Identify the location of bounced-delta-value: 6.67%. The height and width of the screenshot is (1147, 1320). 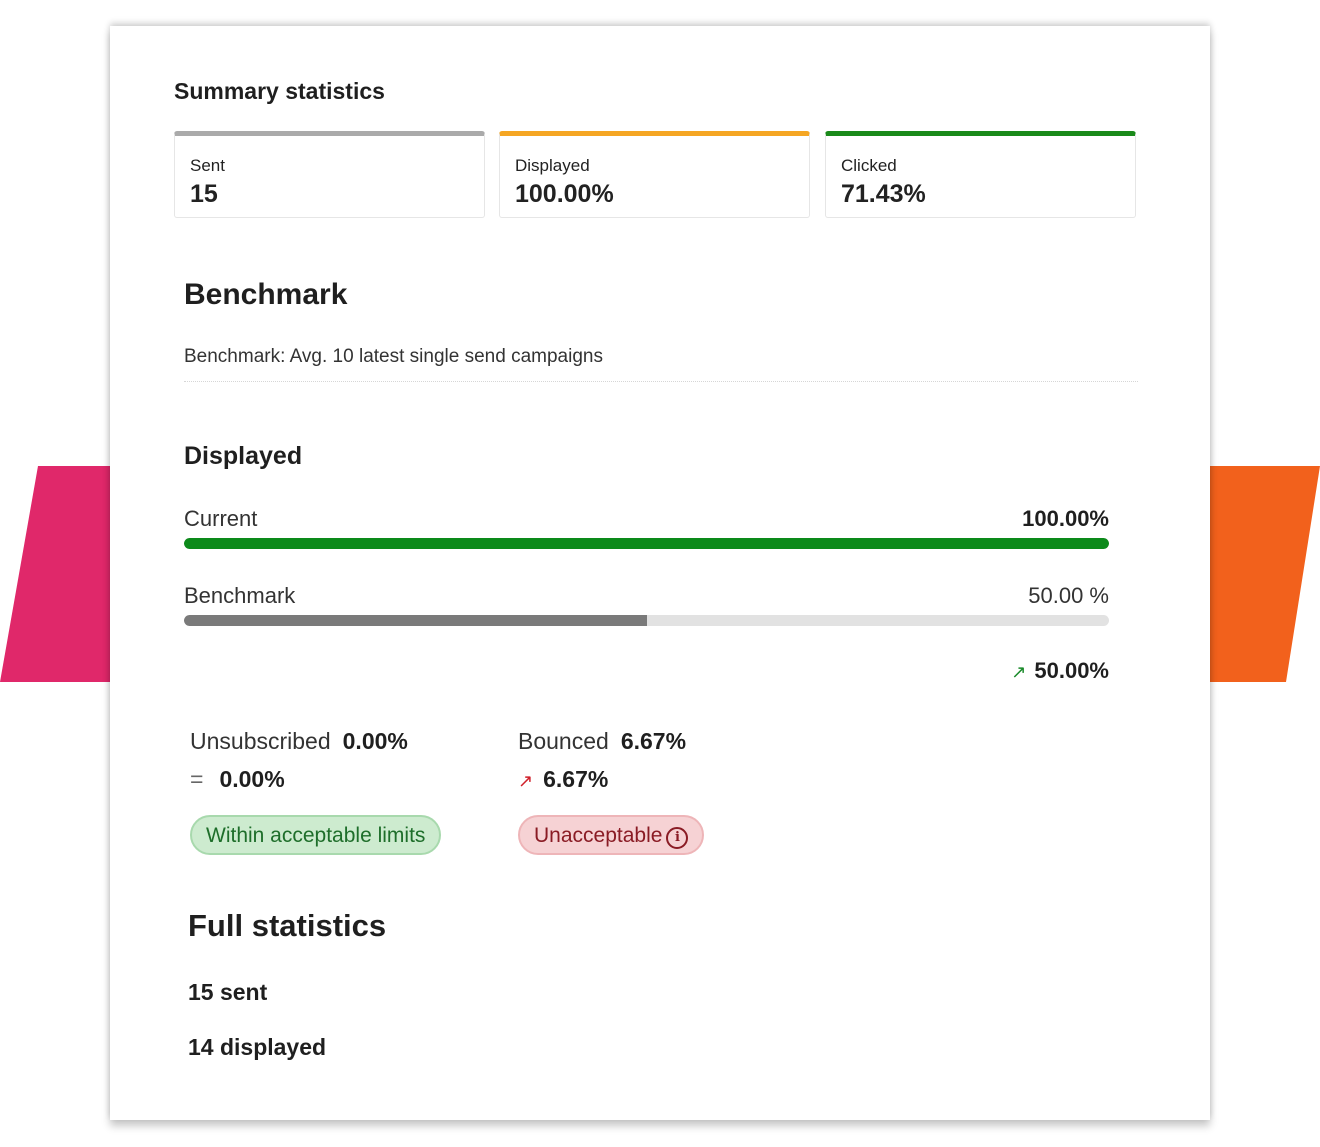
(576, 779).